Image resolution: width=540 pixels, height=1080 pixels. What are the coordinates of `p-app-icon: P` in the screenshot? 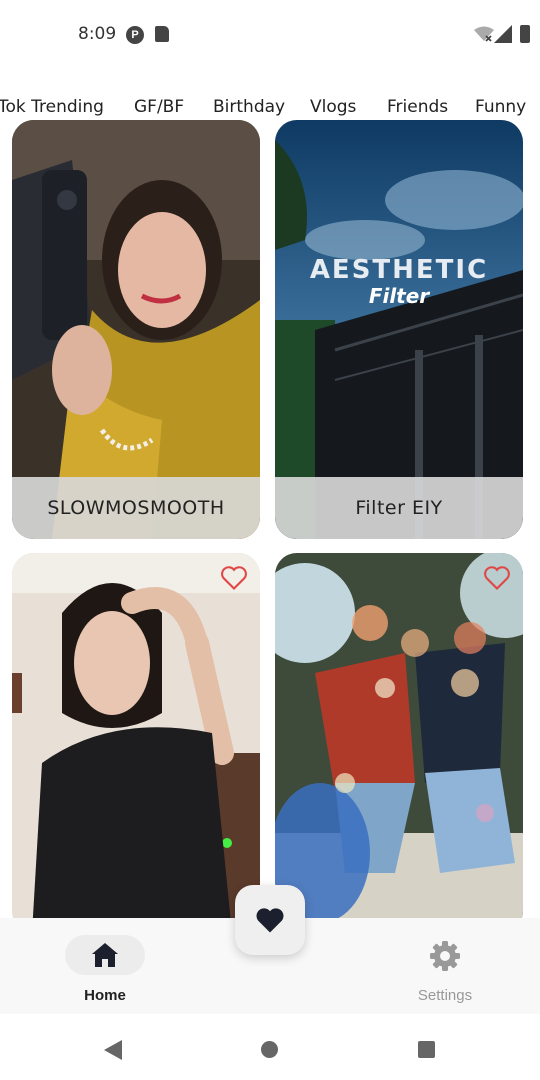 It's located at (135, 35).